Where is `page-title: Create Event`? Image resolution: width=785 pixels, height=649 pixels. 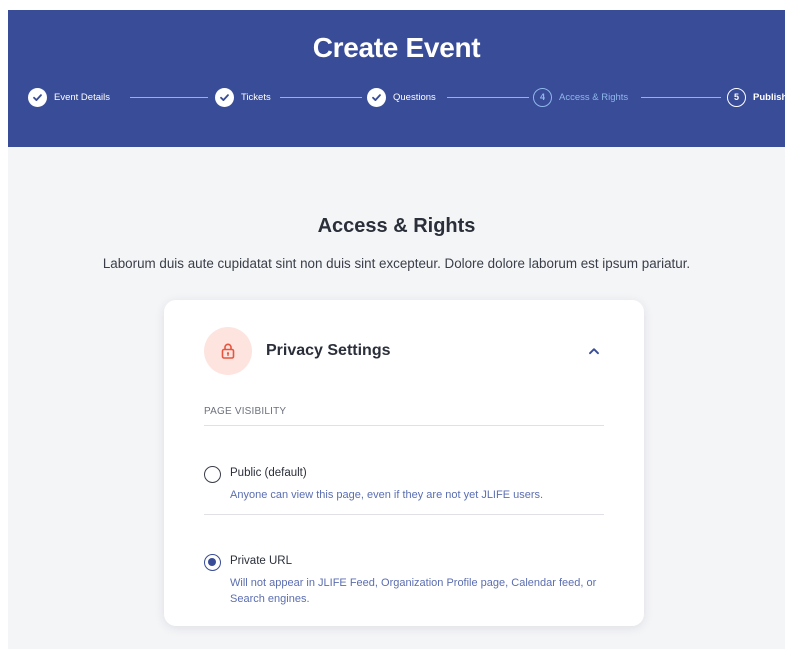
page-title: Create Event is located at coordinates (396, 47).